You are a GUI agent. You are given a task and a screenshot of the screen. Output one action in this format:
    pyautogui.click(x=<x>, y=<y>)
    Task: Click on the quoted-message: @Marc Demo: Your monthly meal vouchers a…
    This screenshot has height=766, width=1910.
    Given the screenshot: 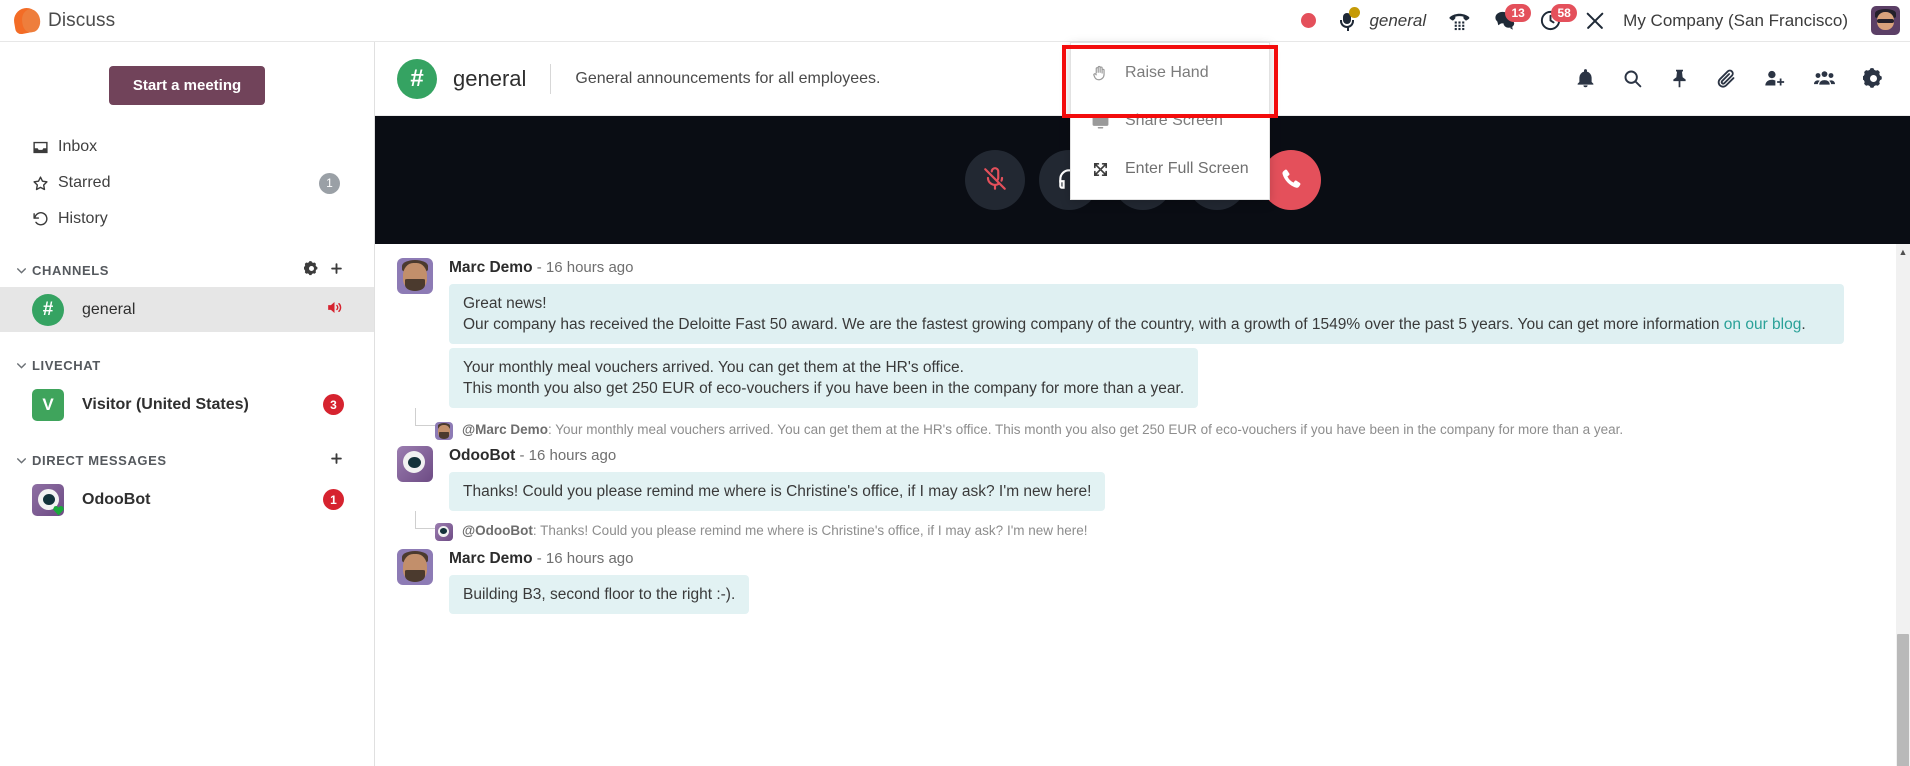 What is the action you would take?
    pyautogui.click(x=1142, y=426)
    